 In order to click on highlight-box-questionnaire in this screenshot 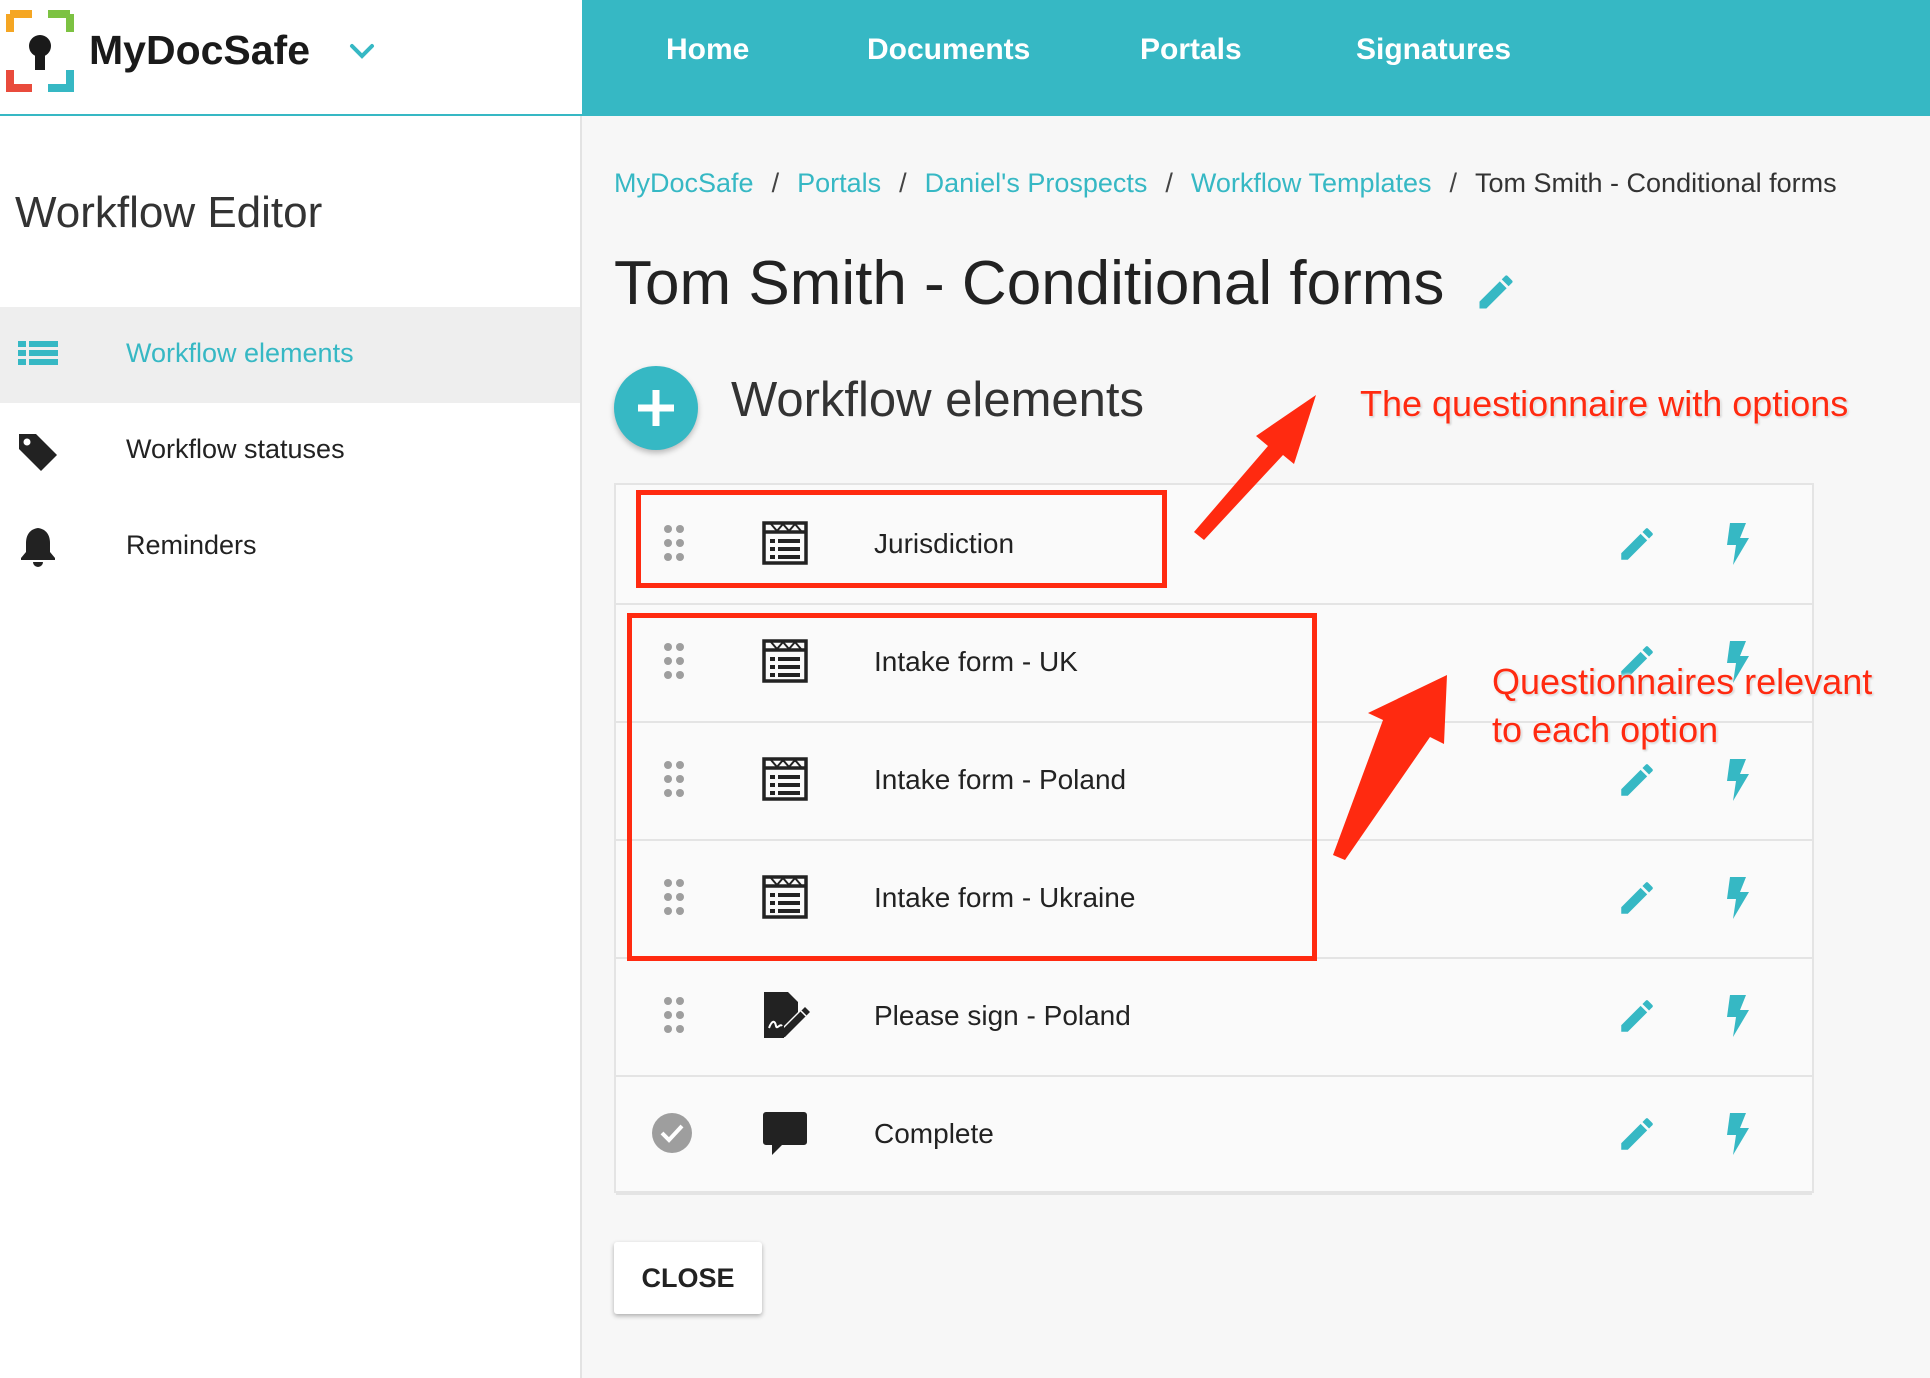, I will do `click(901, 539)`.